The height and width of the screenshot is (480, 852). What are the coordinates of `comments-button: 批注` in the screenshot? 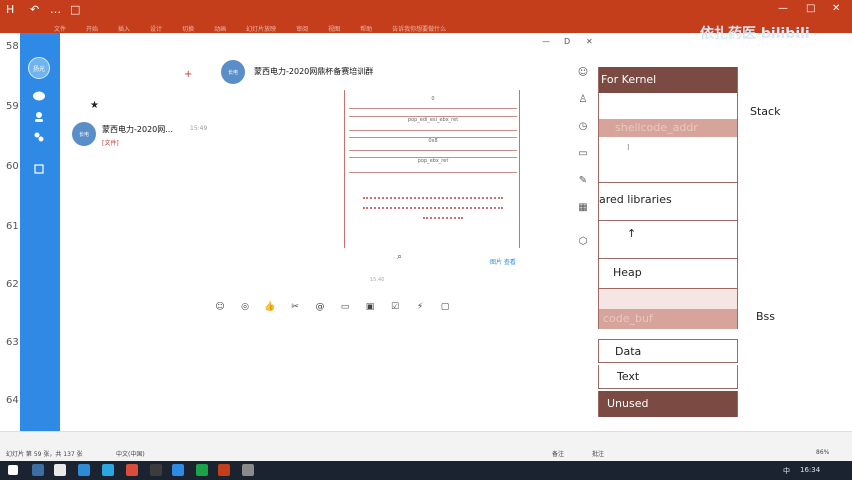 It's located at (598, 453).